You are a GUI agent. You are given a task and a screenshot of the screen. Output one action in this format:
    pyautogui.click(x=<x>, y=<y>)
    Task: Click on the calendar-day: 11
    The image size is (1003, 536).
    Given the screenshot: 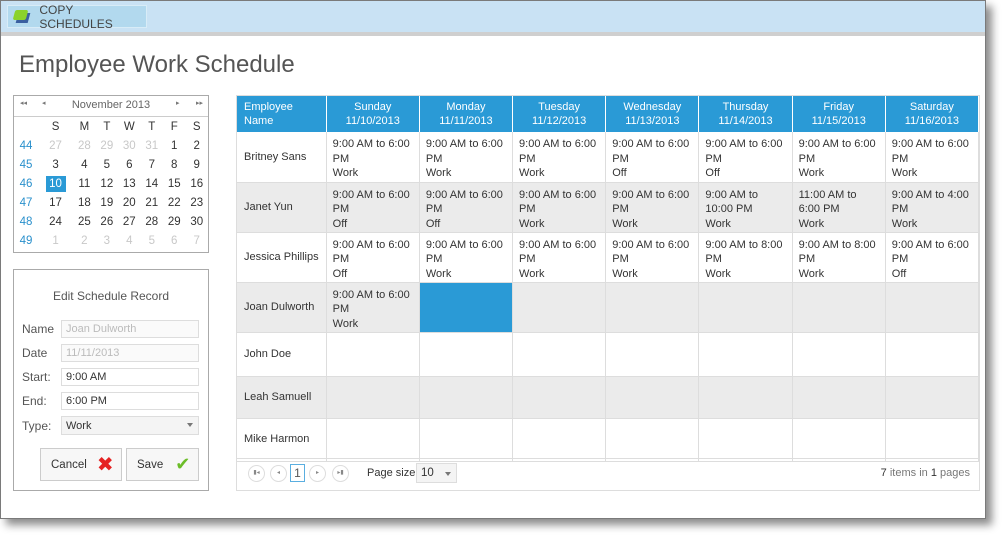 What is the action you would take?
    pyautogui.click(x=84, y=183)
    